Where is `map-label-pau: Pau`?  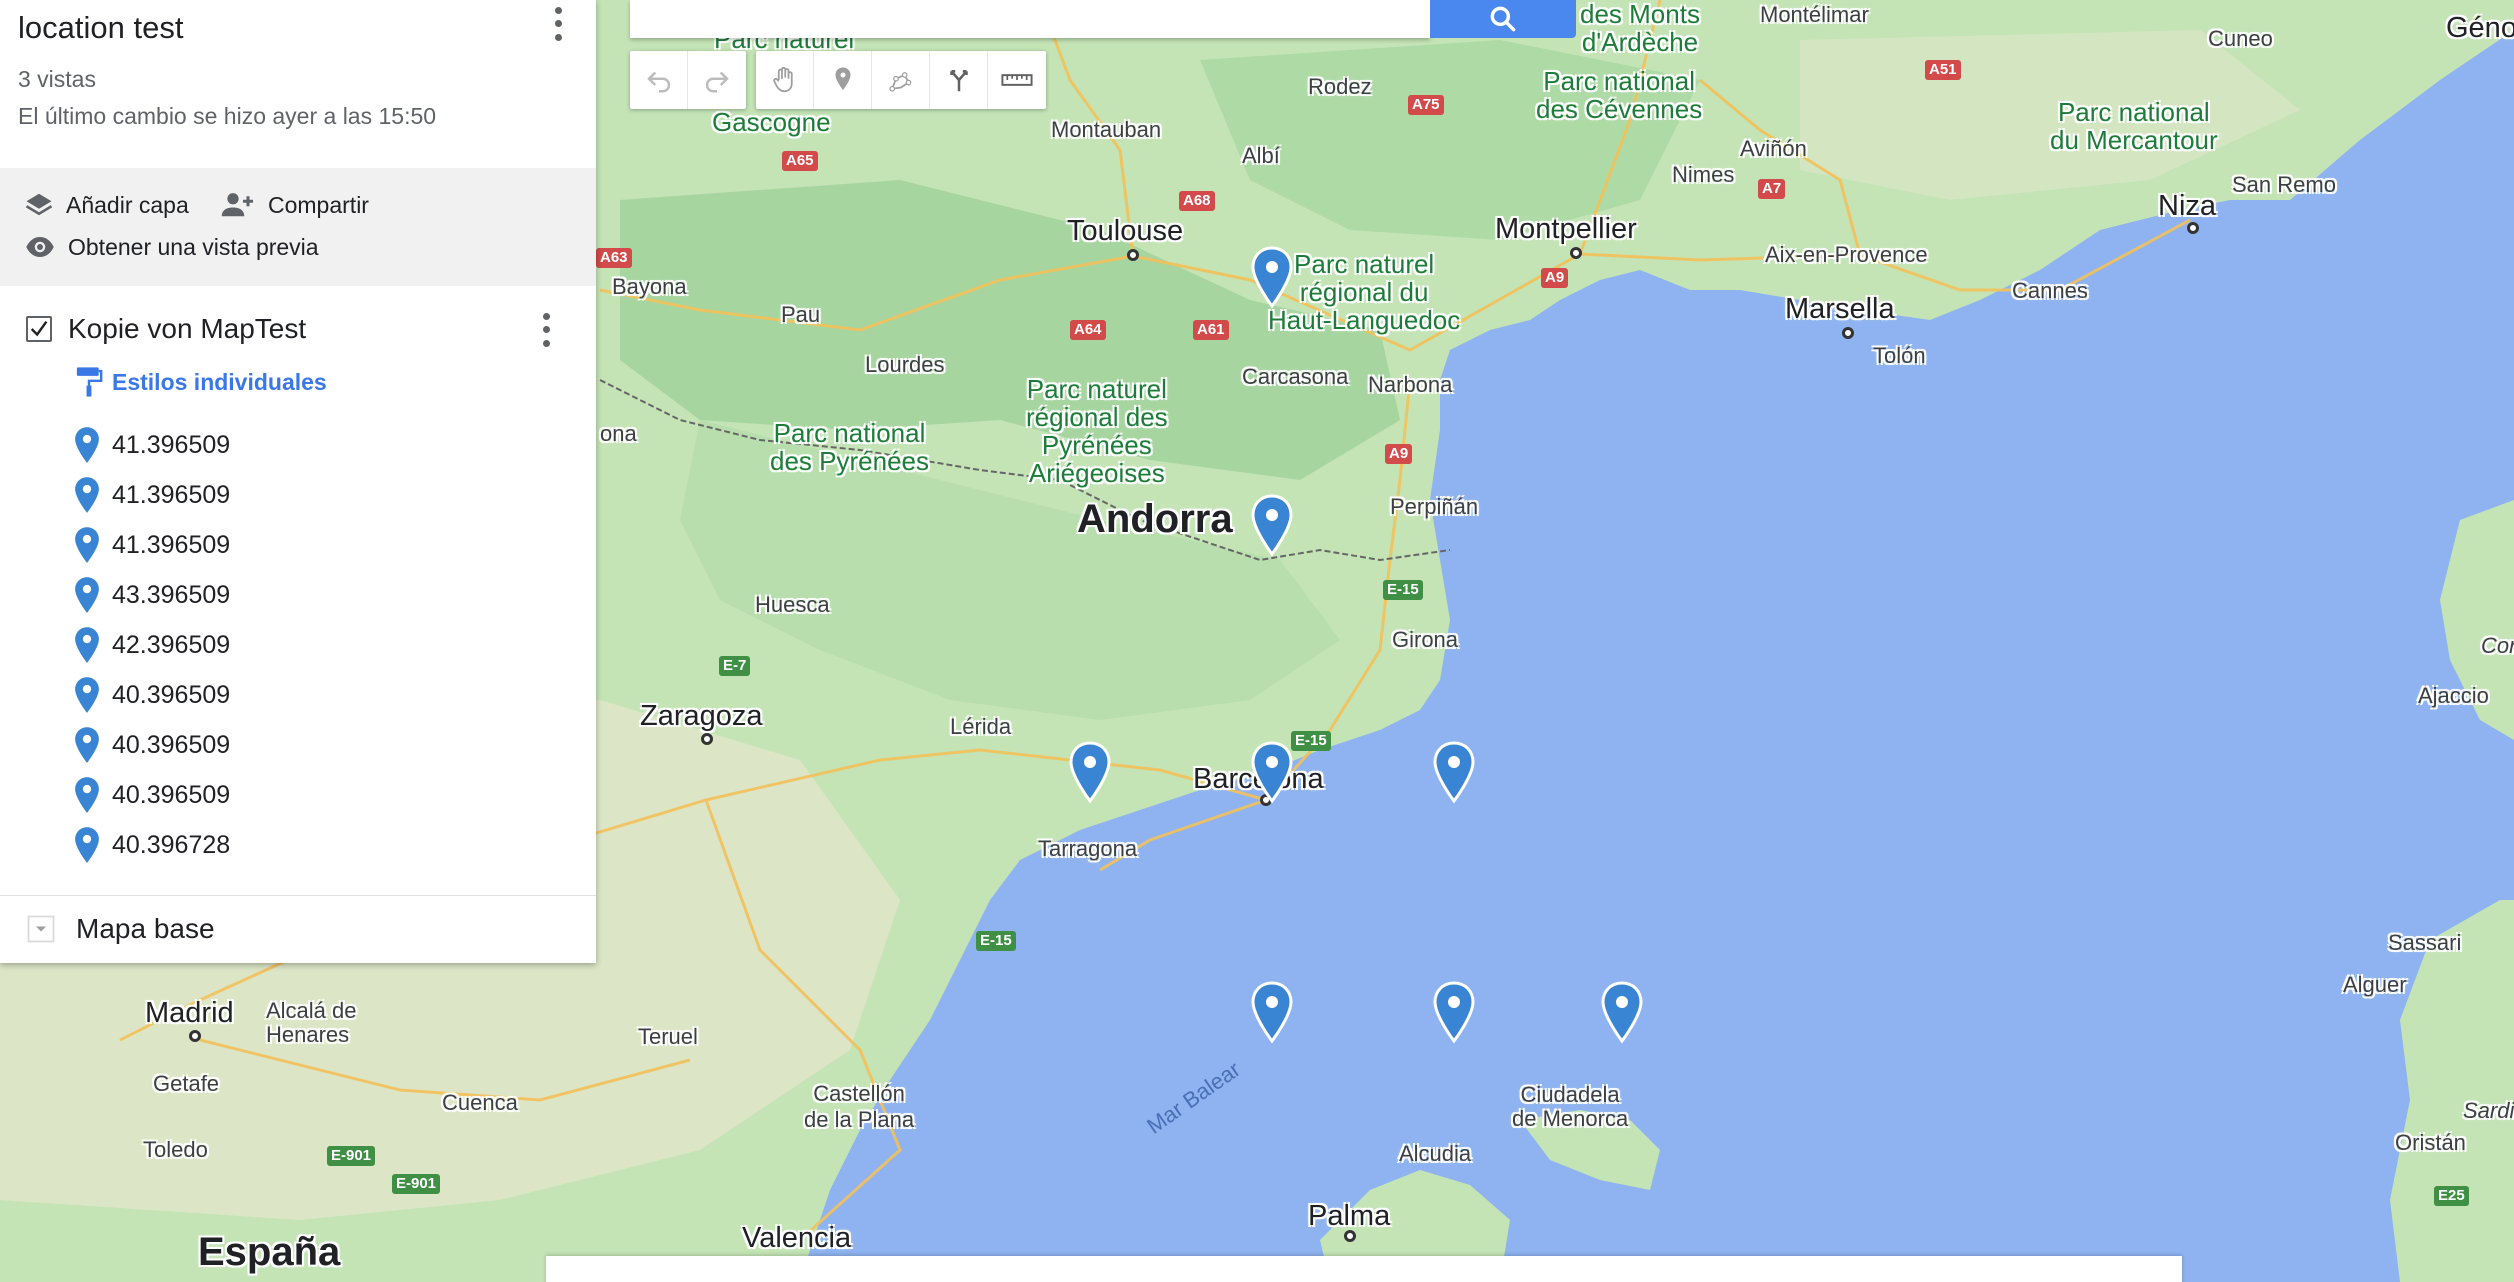
map-label-pau: Pau is located at coordinates (801, 314).